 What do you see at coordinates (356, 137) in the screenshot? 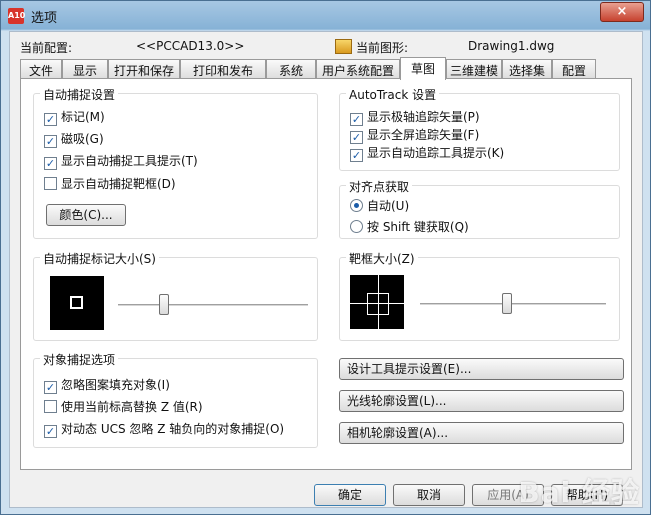
I see `full-screen-tracking-checkbox: ✓` at bounding box center [356, 137].